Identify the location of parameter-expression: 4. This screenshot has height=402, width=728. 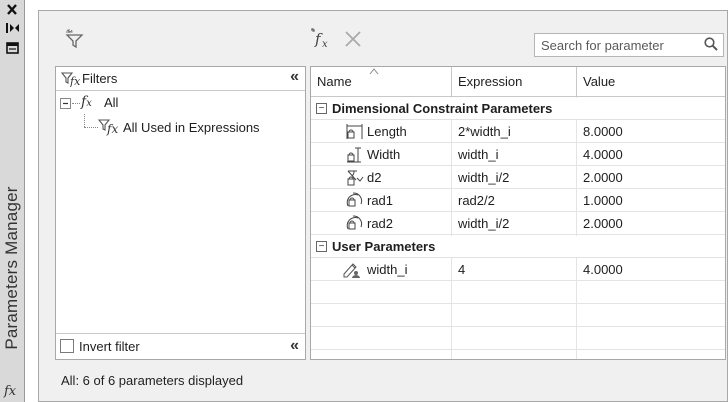
(518, 270).